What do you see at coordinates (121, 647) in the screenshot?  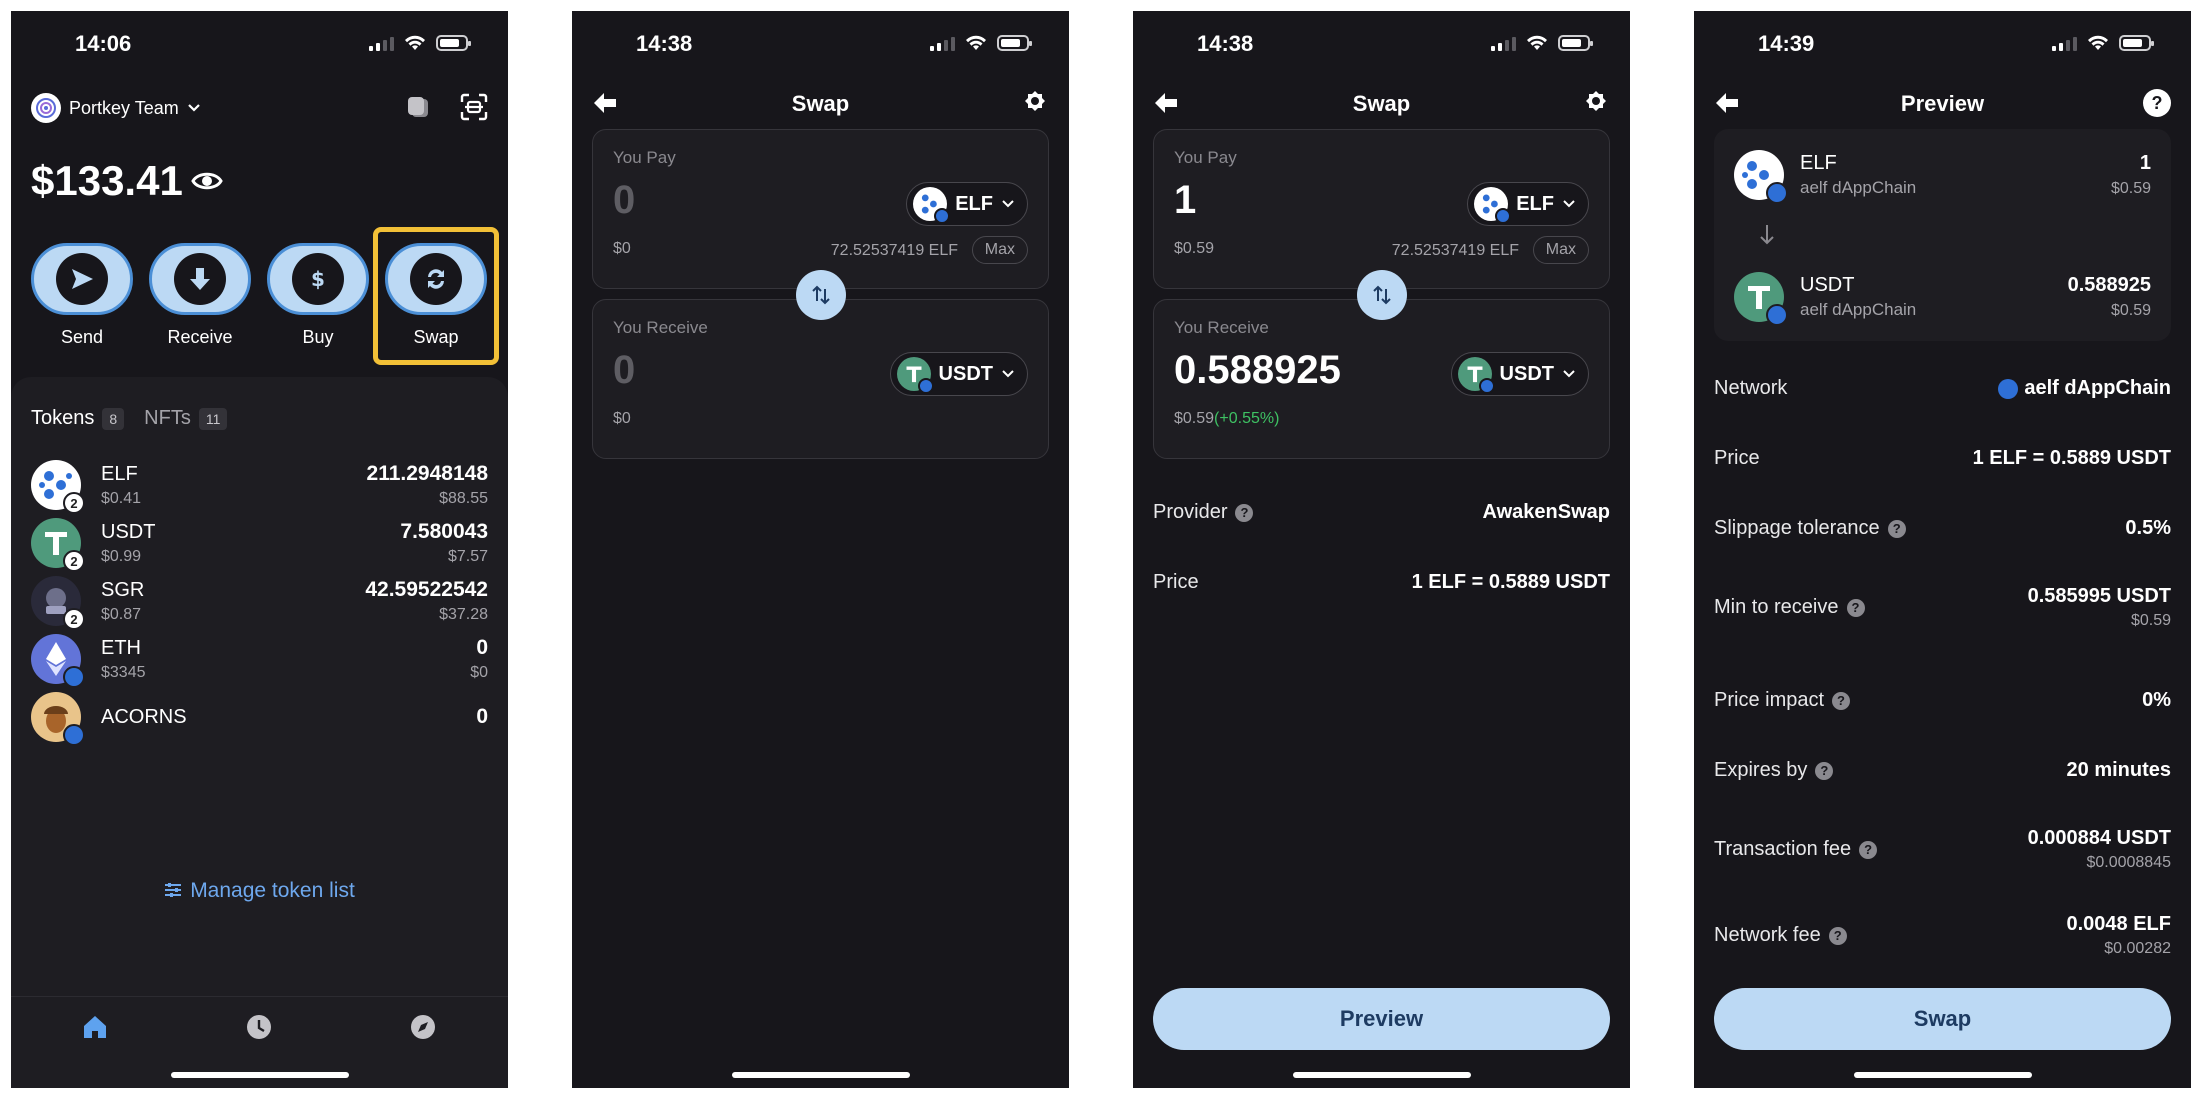 I see `token-symbol: ETH` at bounding box center [121, 647].